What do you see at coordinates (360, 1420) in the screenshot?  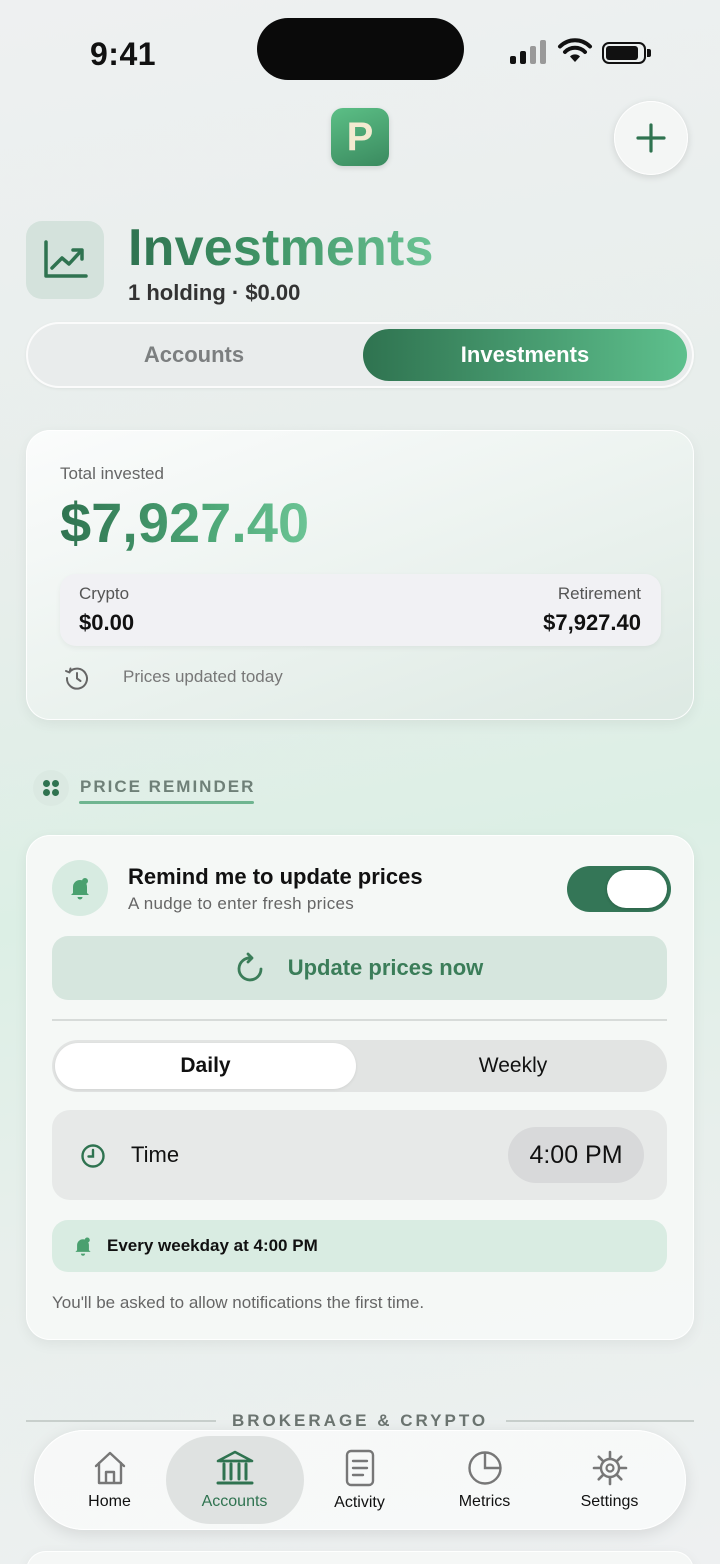 I see `section-title-brokerage: BROKERAGE & CRYPTO` at bounding box center [360, 1420].